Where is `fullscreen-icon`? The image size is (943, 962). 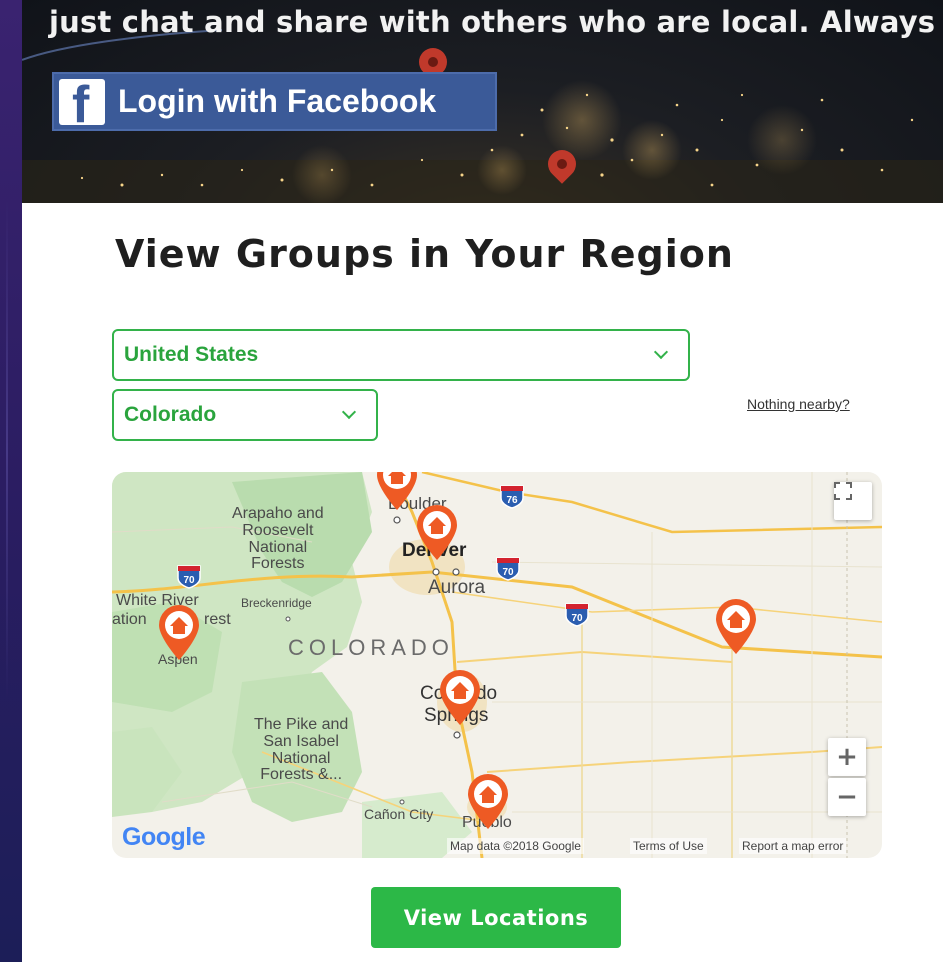
fullscreen-icon is located at coordinates (843, 491).